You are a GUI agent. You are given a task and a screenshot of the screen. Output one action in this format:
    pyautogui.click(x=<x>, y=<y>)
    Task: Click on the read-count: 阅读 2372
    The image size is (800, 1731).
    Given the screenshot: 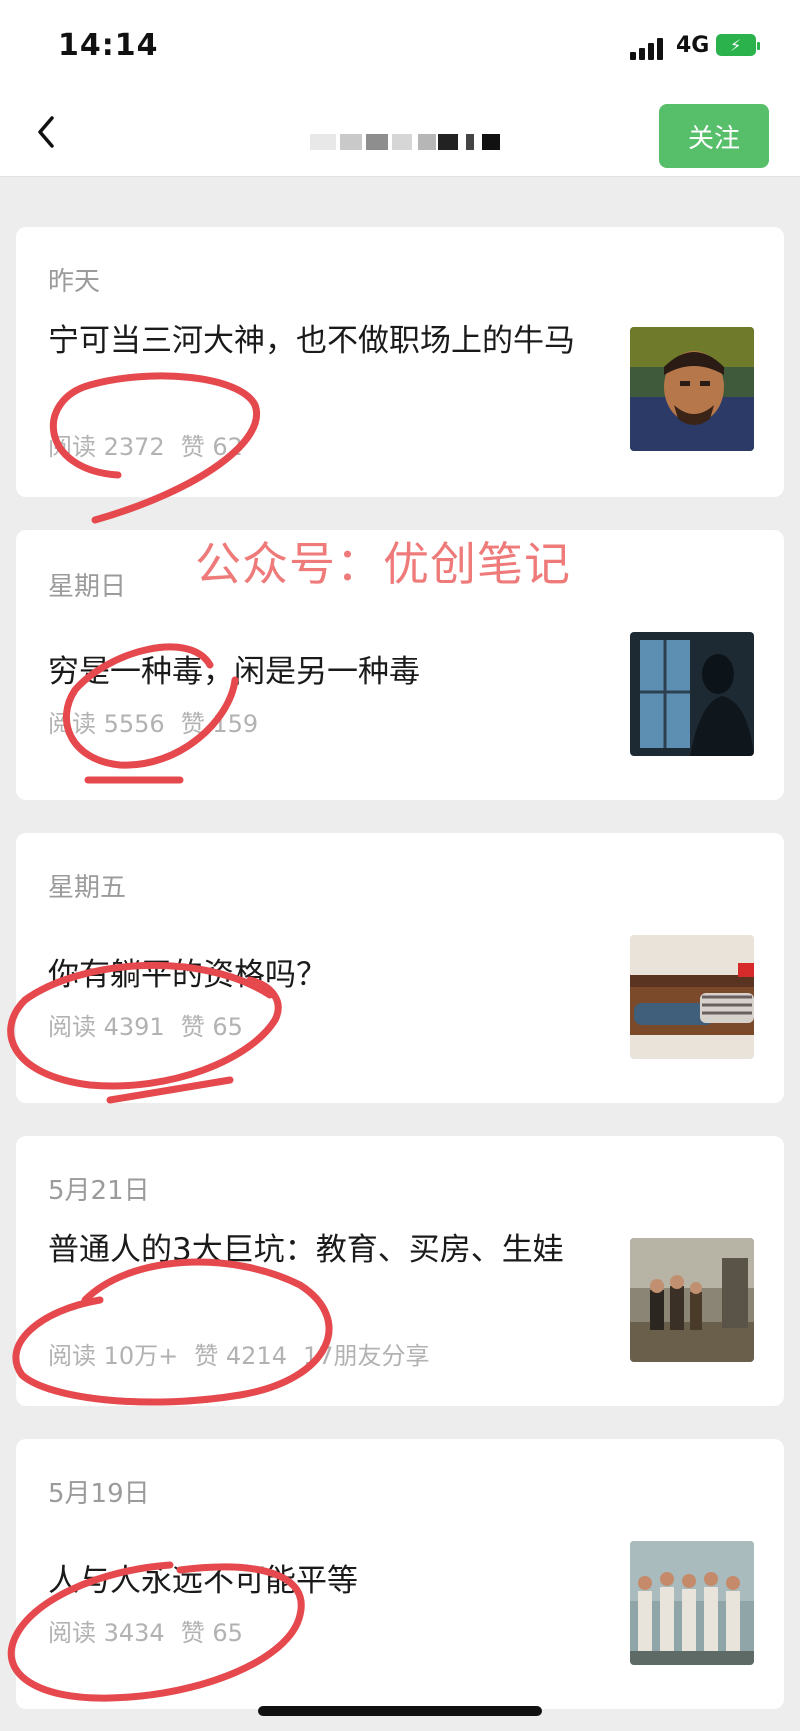 What is the action you would take?
    pyautogui.click(x=106, y=447)
    